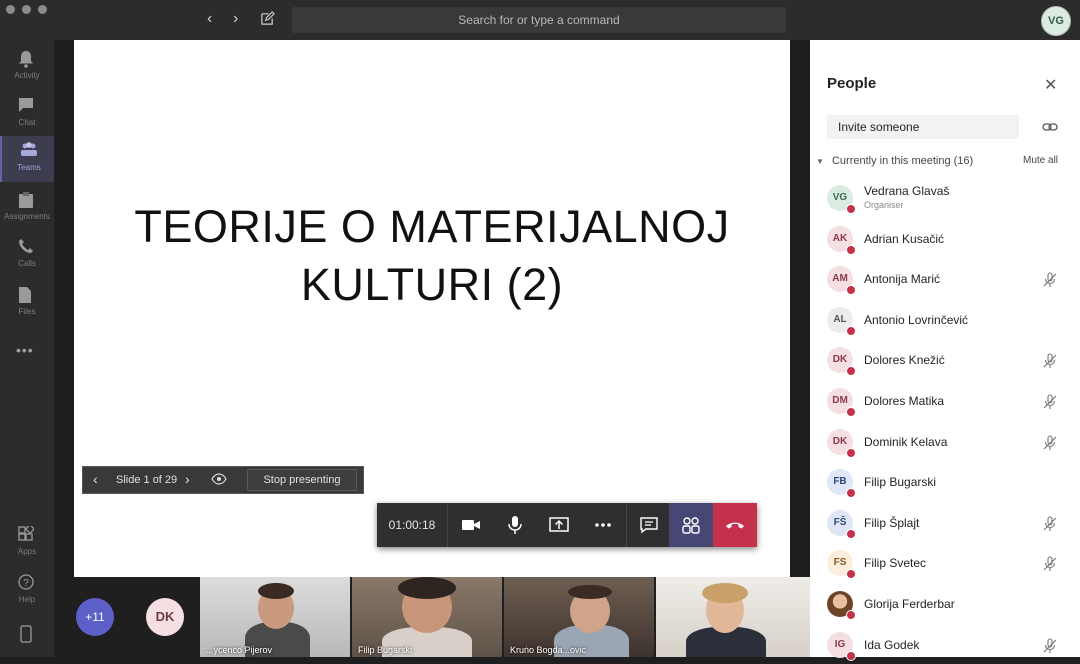 The width and height of the screenshot is (1080, 664). I want to click on participant-row: AK Adrian Kusačić, so click(949, 240).